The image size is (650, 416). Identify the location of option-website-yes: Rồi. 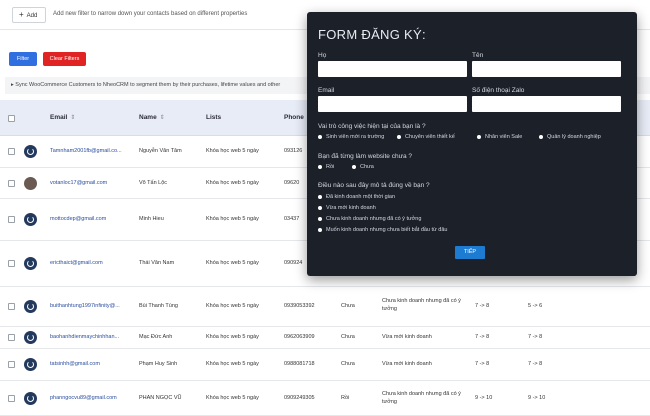
(326, 167).